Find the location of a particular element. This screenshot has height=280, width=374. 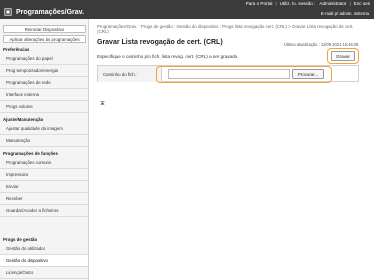

sidebar-item-store-access-files: Guardar/Aceder a ficheiros is located at coordinates (44, 211).